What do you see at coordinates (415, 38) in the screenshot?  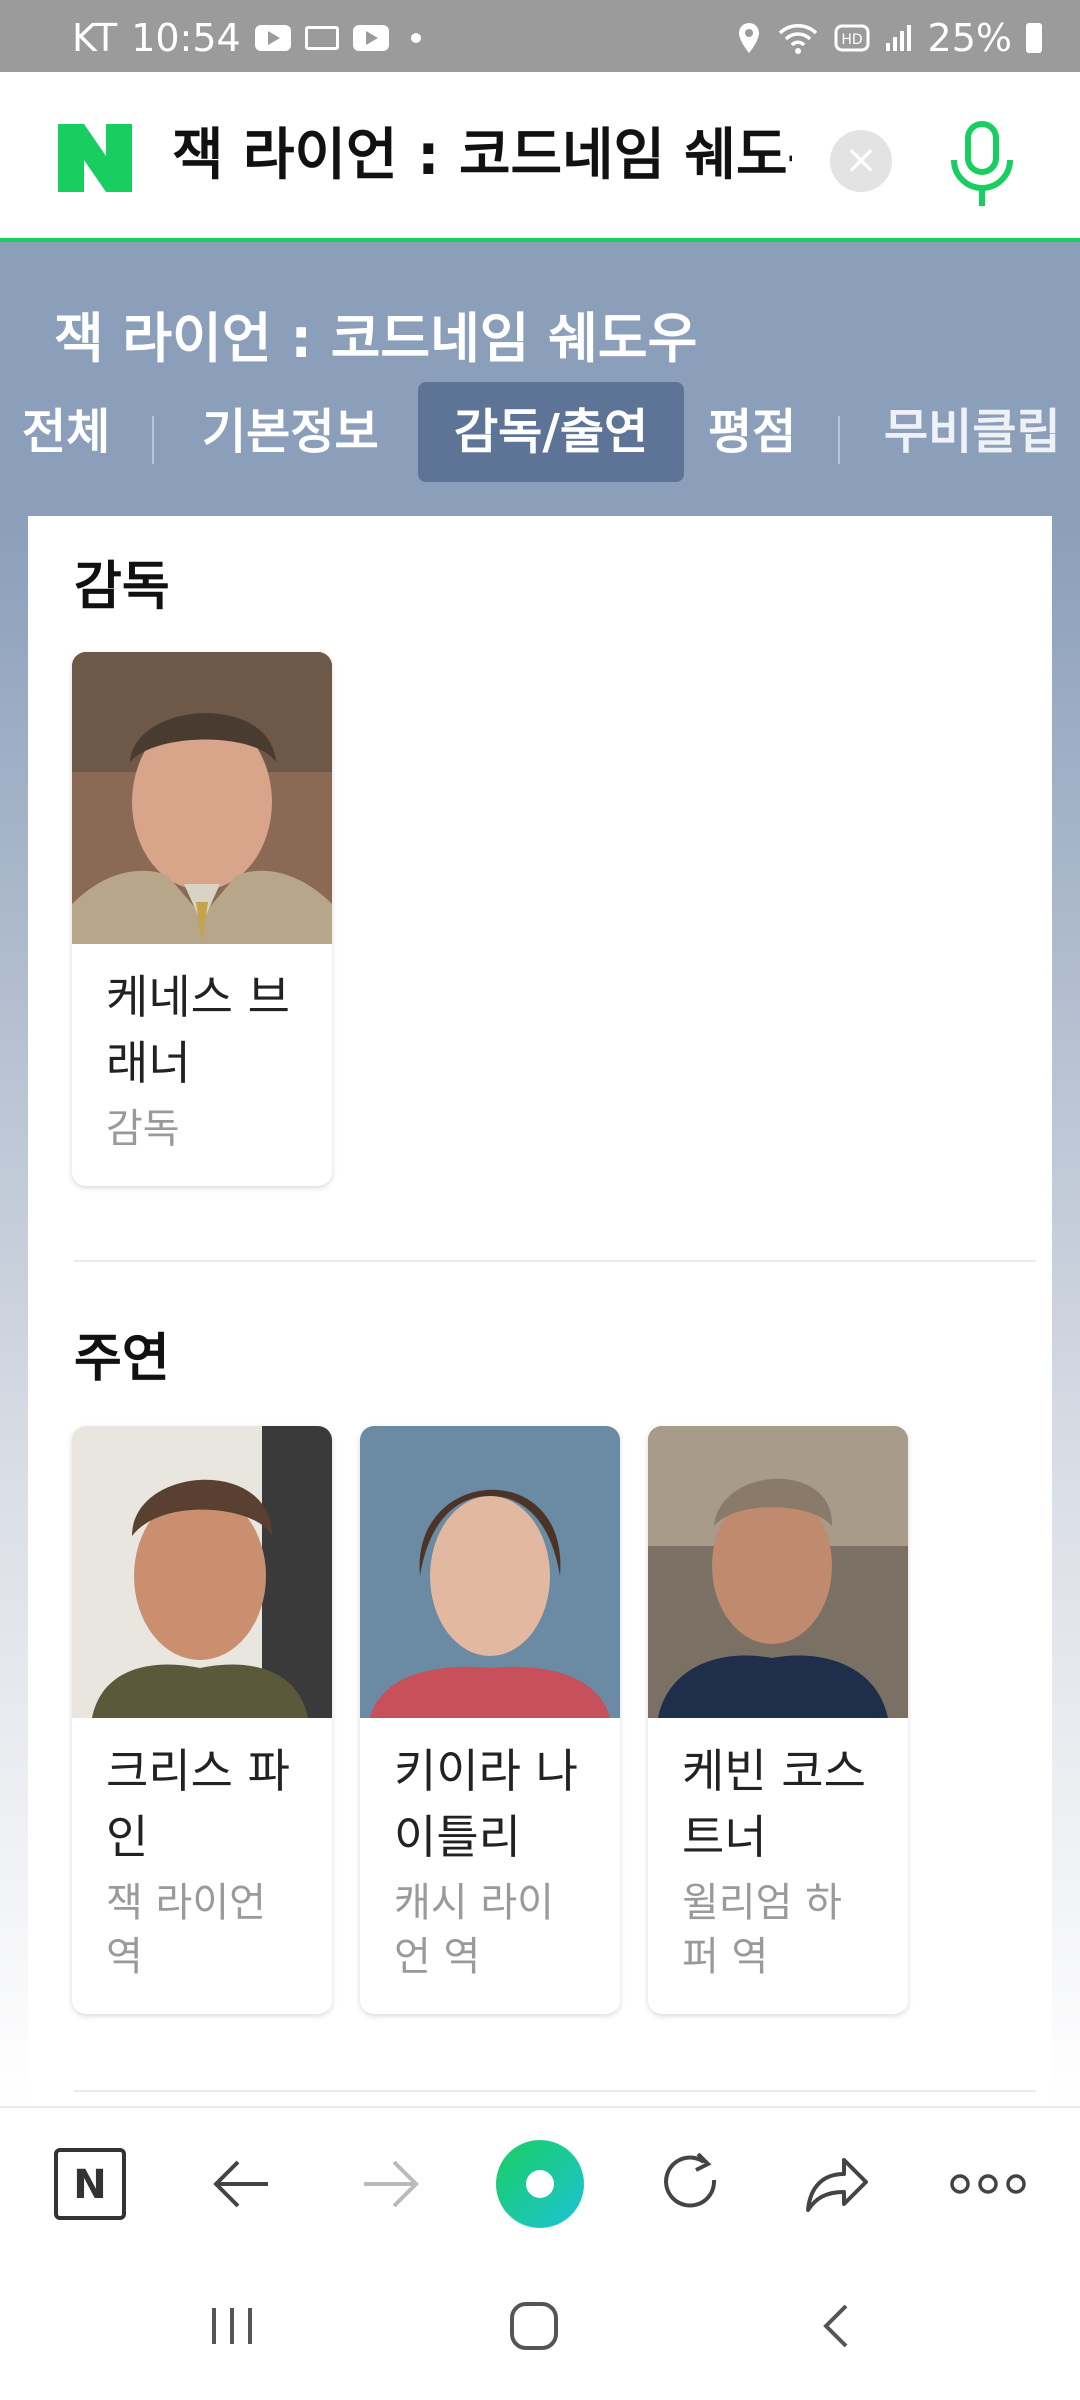 I see `notification-dot-icon` at bounding box center [415, 38].